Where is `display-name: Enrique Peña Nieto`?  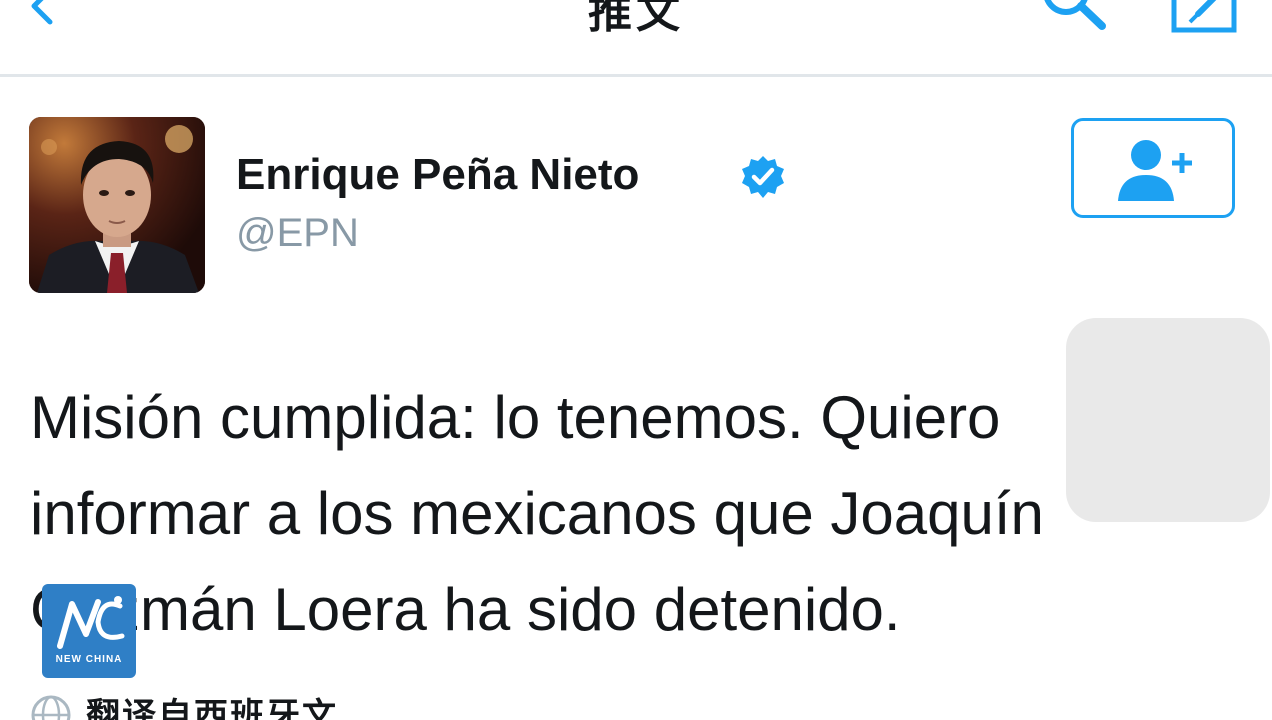
display-name: Enrique Peña Nieto is located at coordinates (437, 175).